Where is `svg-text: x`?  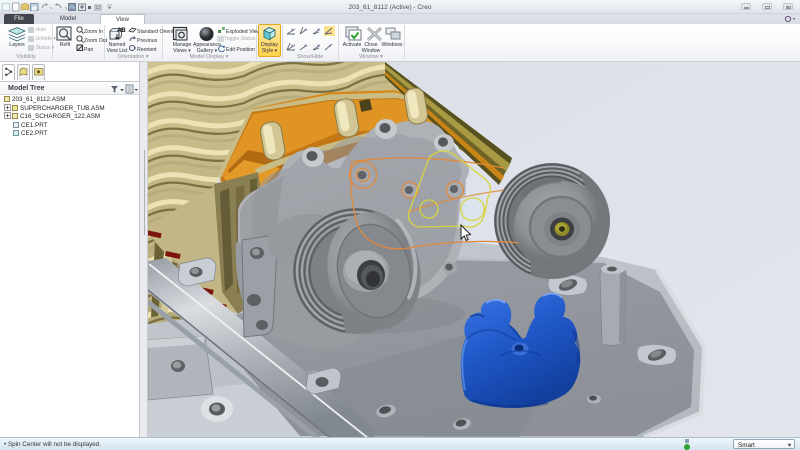
svg-text: x is located at coordinates (330, 45).